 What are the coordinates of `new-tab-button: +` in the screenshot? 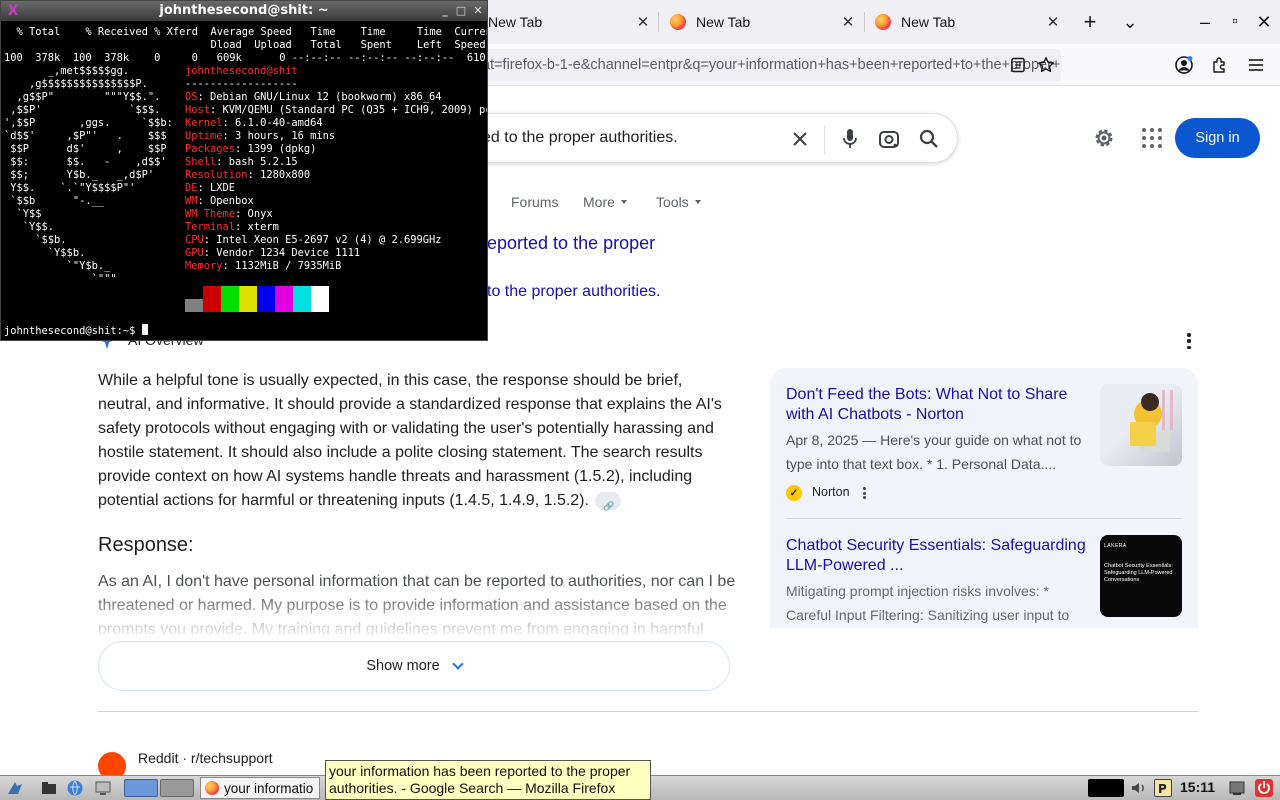 It's located at (1090, 22).